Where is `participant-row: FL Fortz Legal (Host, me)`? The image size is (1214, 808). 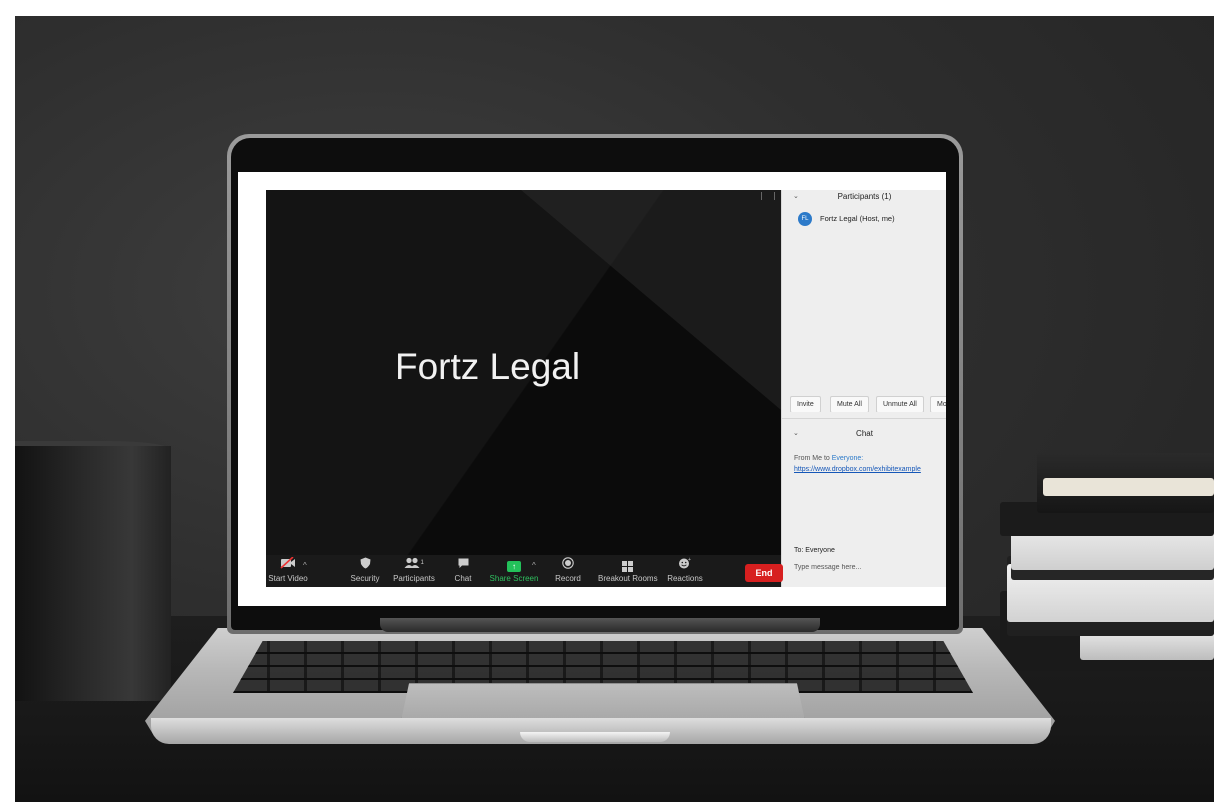 participant-row: FL Fortz Legal (Host, me) is located at coordinates (872, 219).